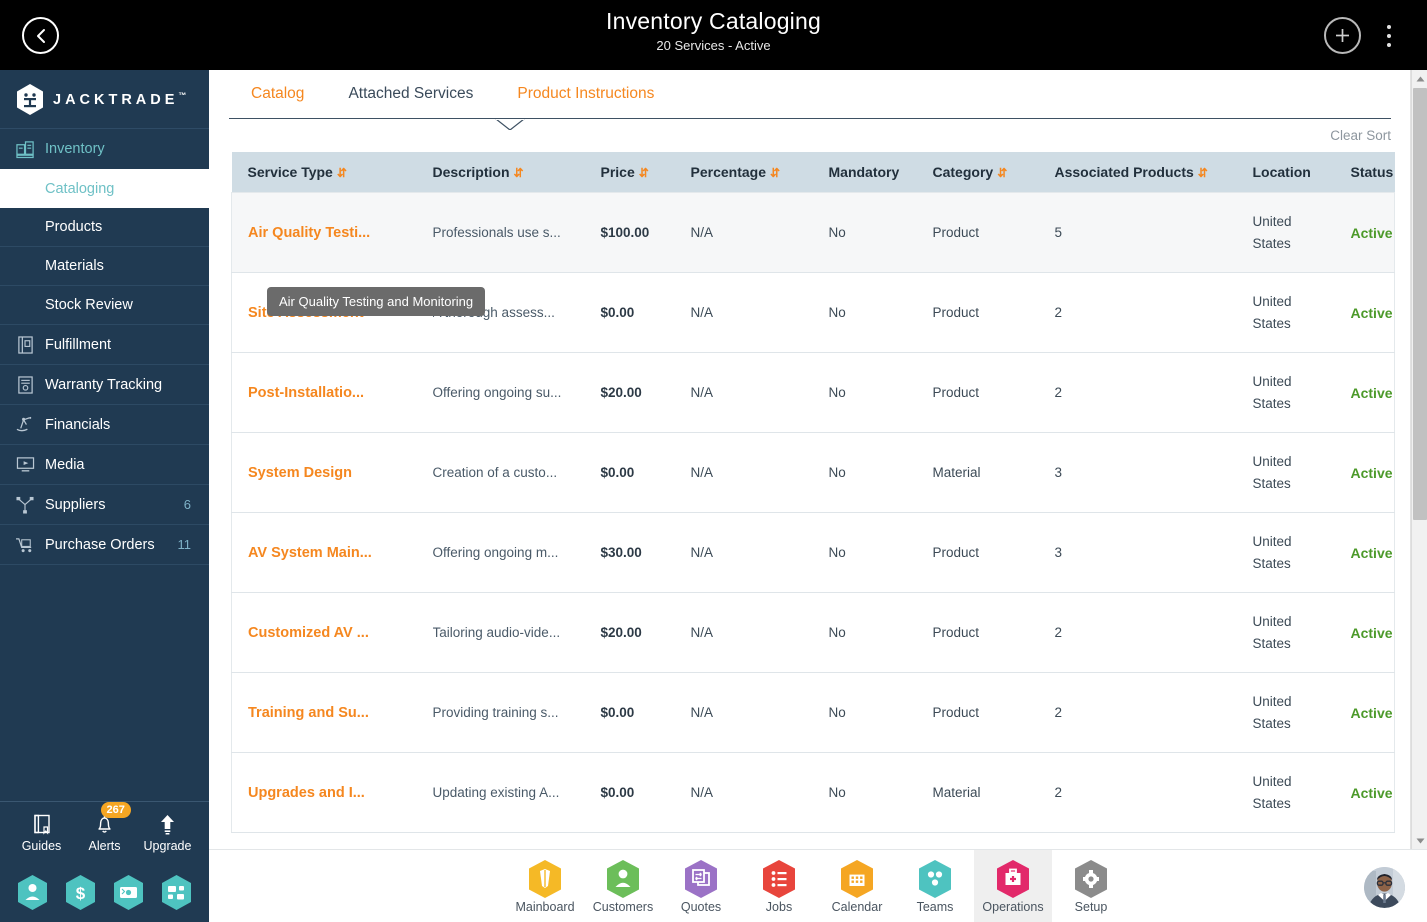 The image size is (1427, 922). Describe the element at coordinates (743, 172) in the screenshot. I see `column-header-percentage: Percentage ⇵` at that location.